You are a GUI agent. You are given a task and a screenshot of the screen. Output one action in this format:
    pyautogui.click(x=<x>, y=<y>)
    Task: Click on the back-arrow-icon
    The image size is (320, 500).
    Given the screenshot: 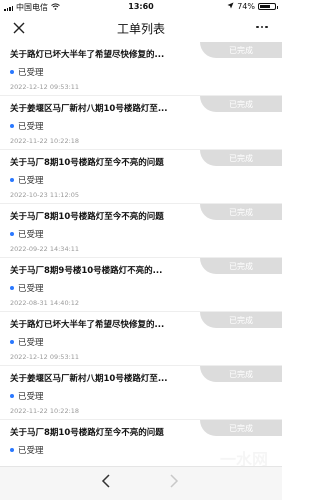 What is the action you would take?
    pyautogui.click(x=106, y=483)
    